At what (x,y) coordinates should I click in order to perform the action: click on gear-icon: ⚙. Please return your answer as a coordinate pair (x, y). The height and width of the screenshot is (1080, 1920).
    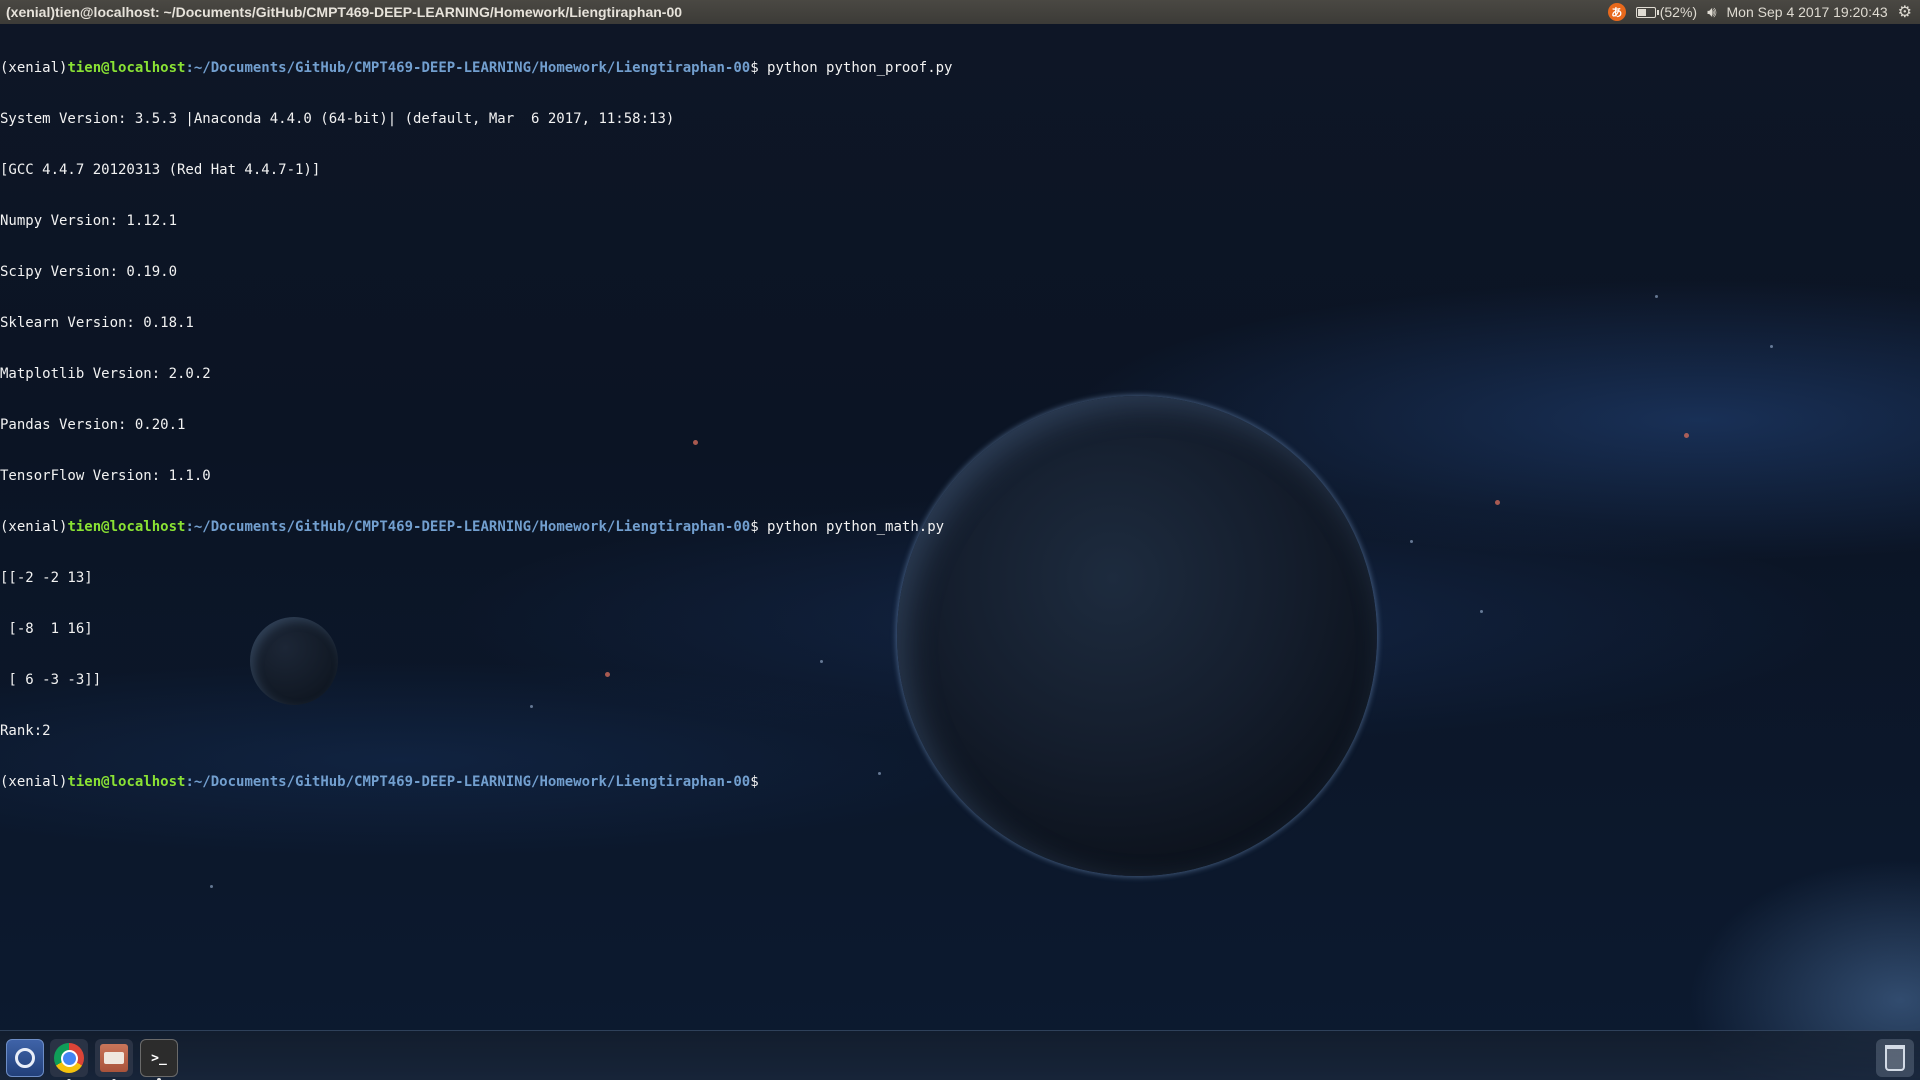
    Looking at the image, I should click on (1904, 12).